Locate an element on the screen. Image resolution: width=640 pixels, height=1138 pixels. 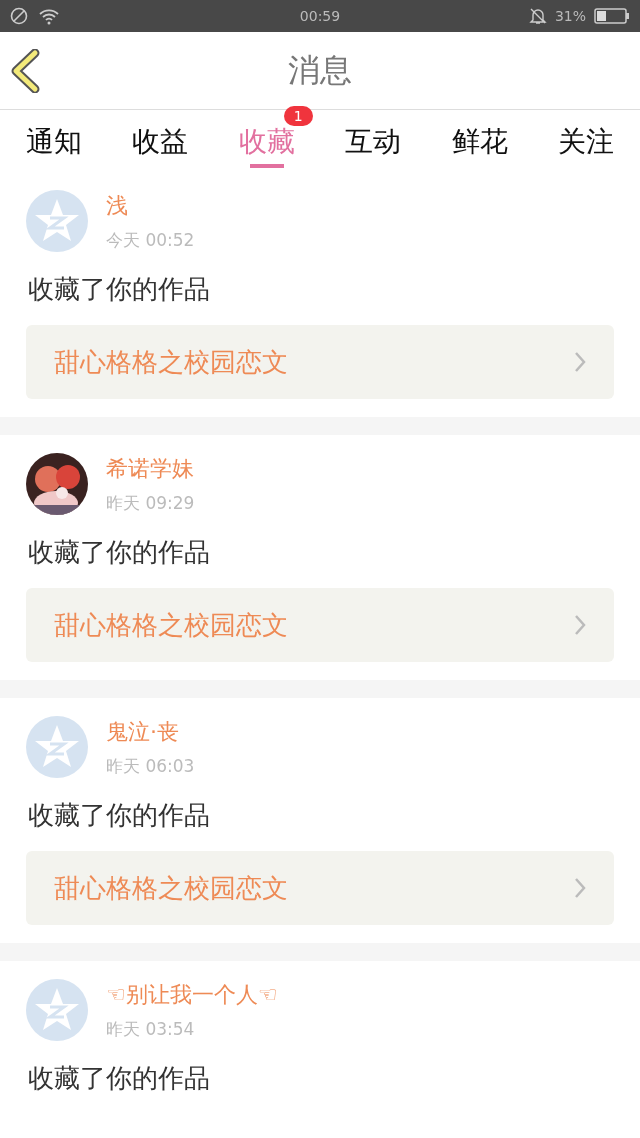
count-badge: 1 is located at coordinates (298, 116).